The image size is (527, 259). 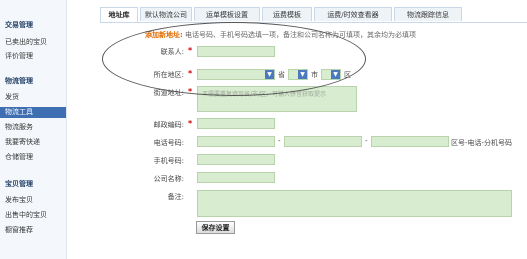 I want to click on province-unit: 省, so click(x=281, y=75).